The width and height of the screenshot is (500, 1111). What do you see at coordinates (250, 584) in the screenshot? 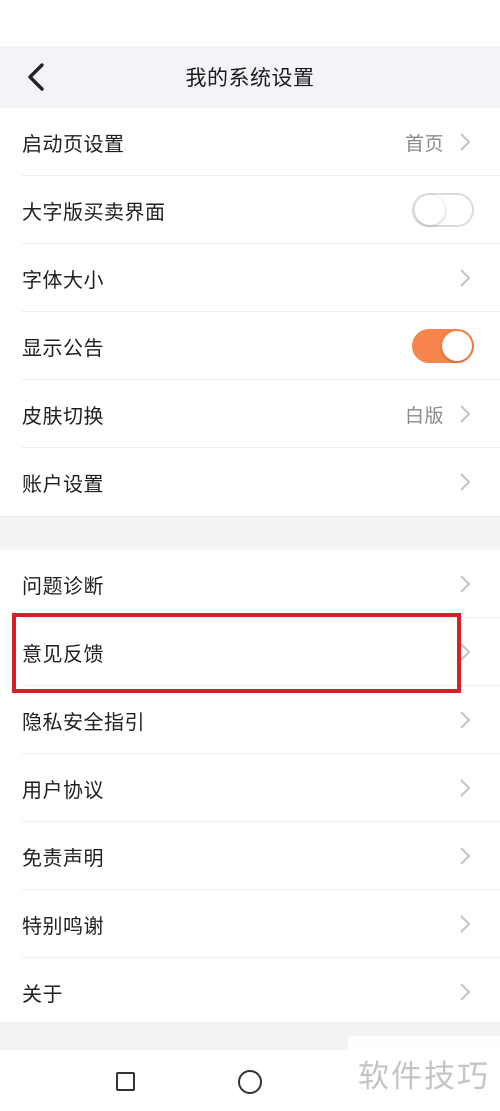
I see `row-problem-diagnosis: 问题诊断` at bounding box center [250, 584].